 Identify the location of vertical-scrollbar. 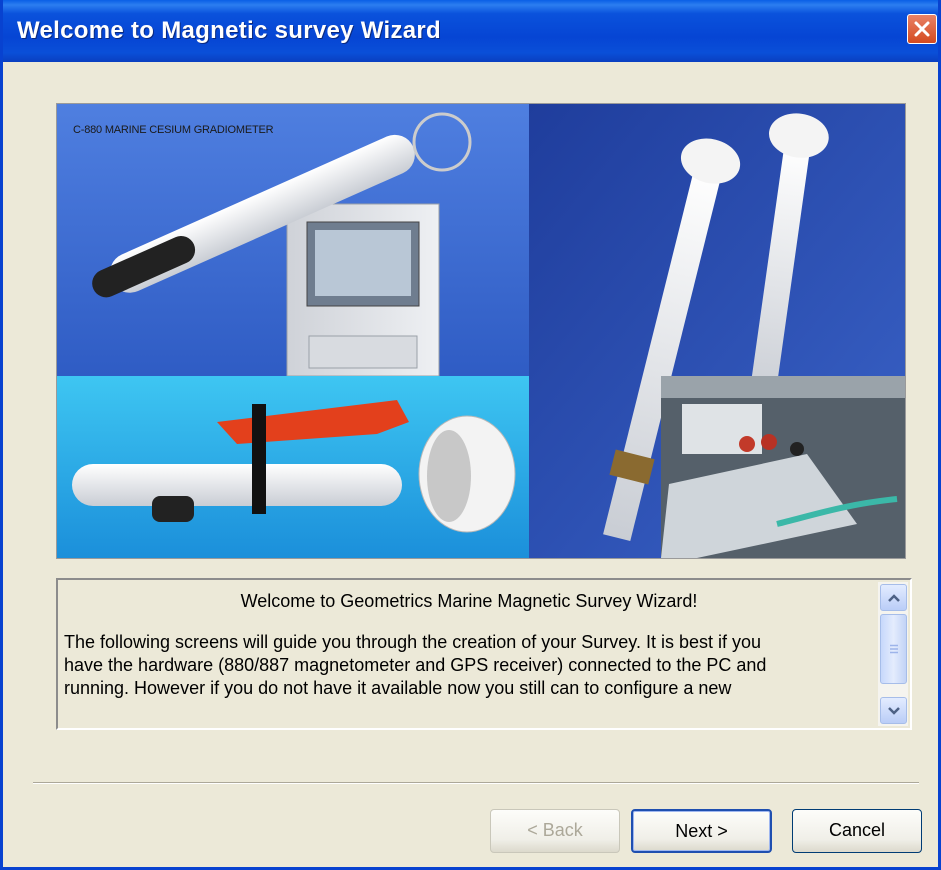
(893, 654).